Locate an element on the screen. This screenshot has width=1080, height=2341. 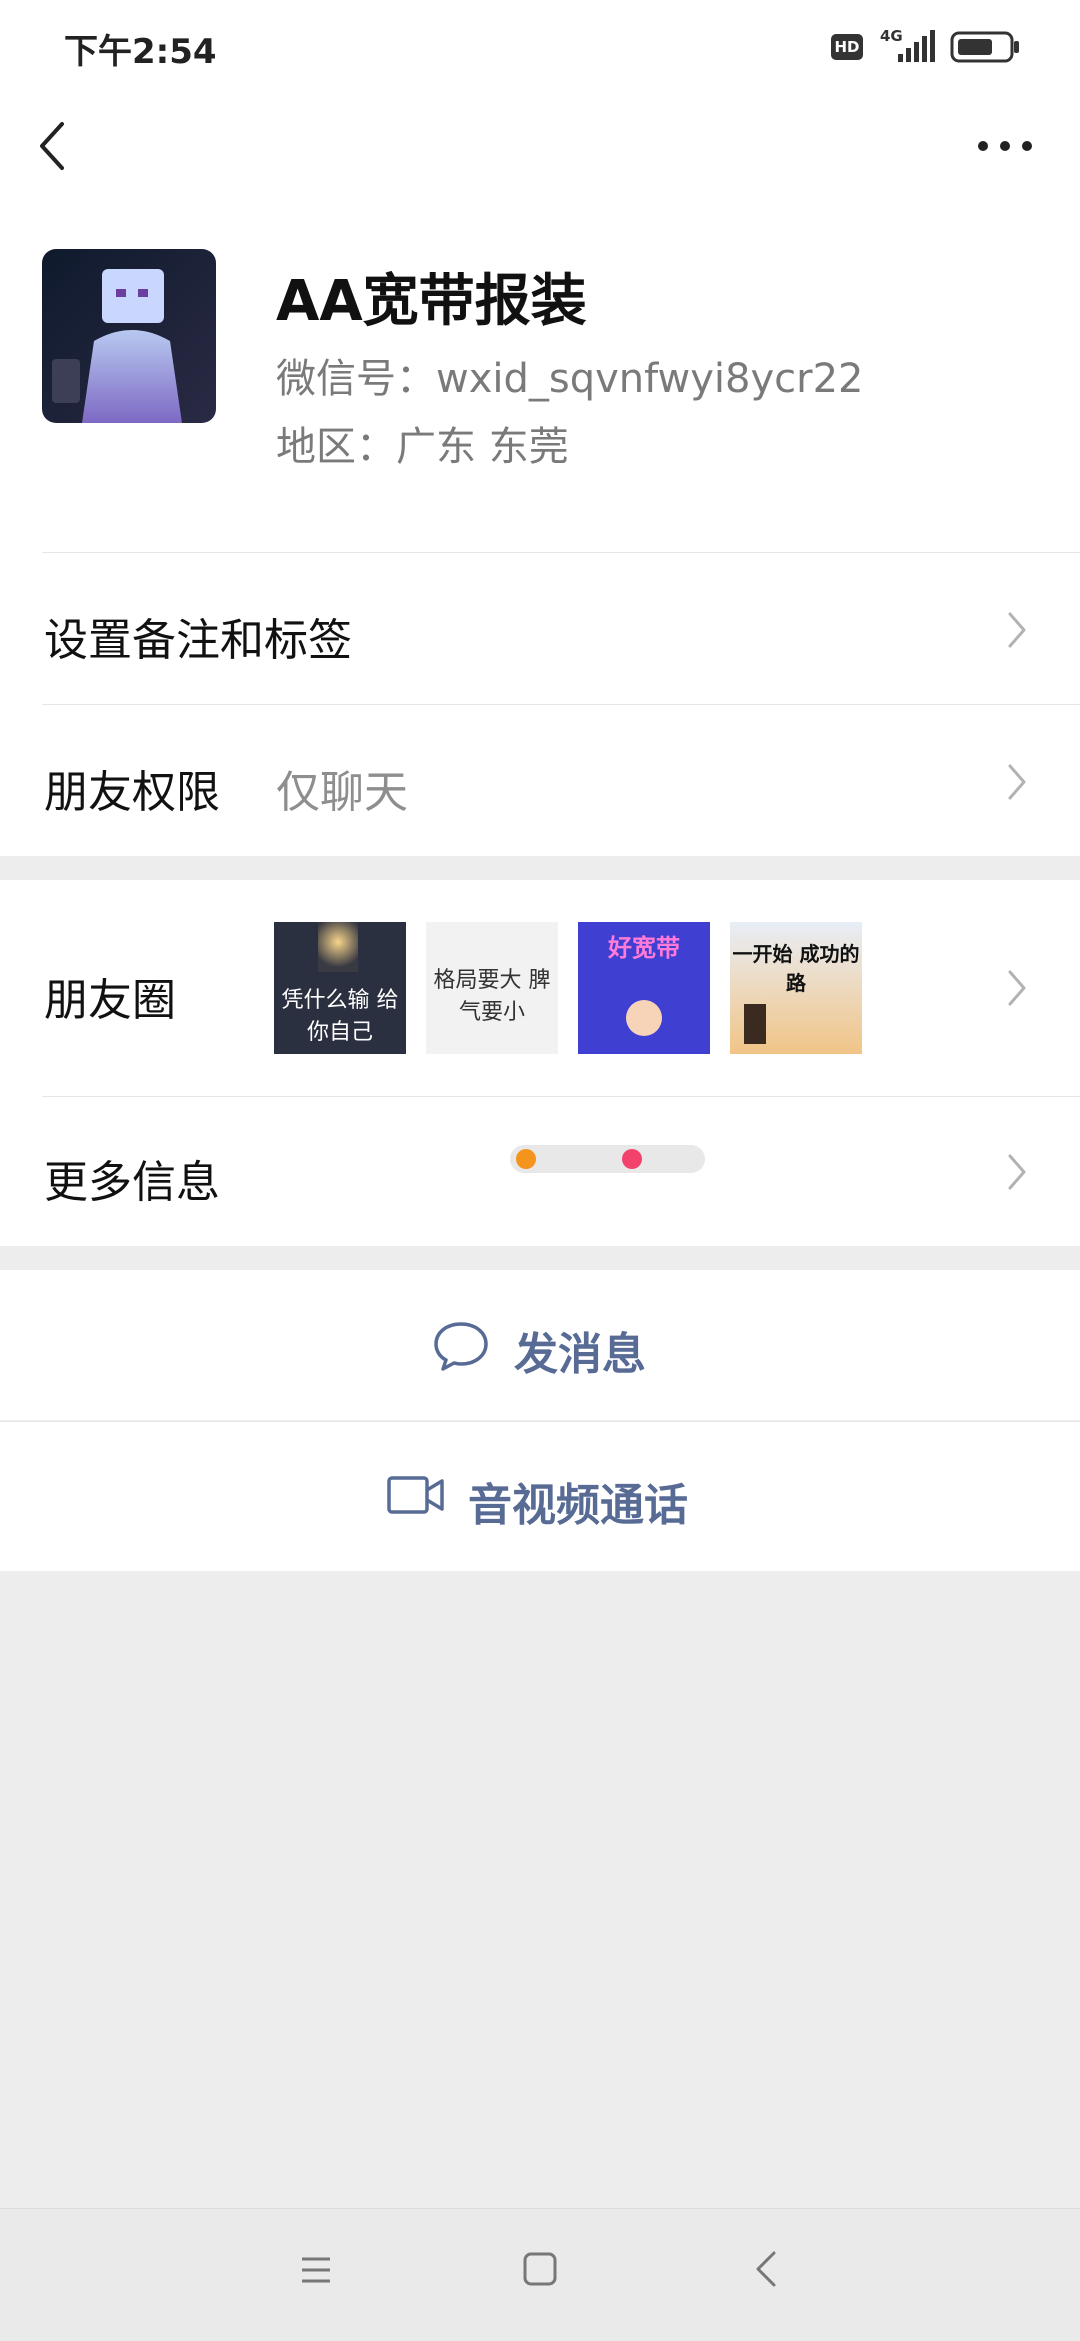
video-call-button: 音视频通话 is located at coordinates (540, 1496).